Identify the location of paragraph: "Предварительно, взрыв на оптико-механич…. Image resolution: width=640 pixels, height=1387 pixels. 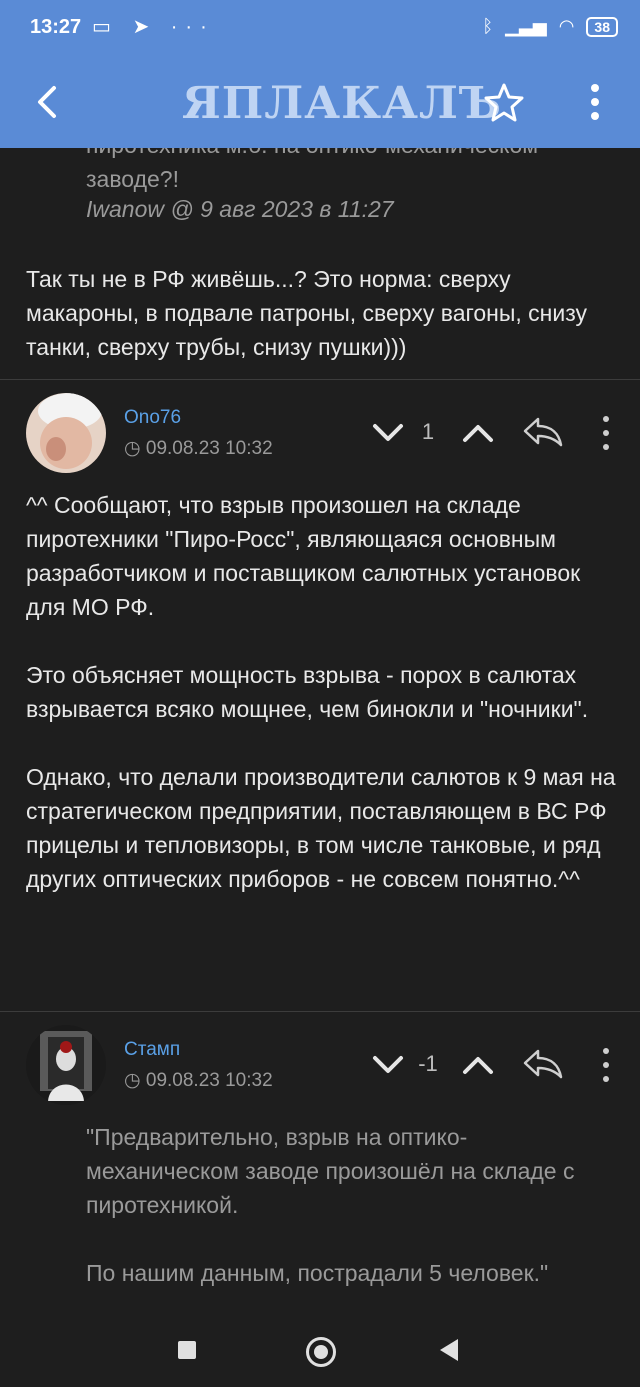
(330, 1171).